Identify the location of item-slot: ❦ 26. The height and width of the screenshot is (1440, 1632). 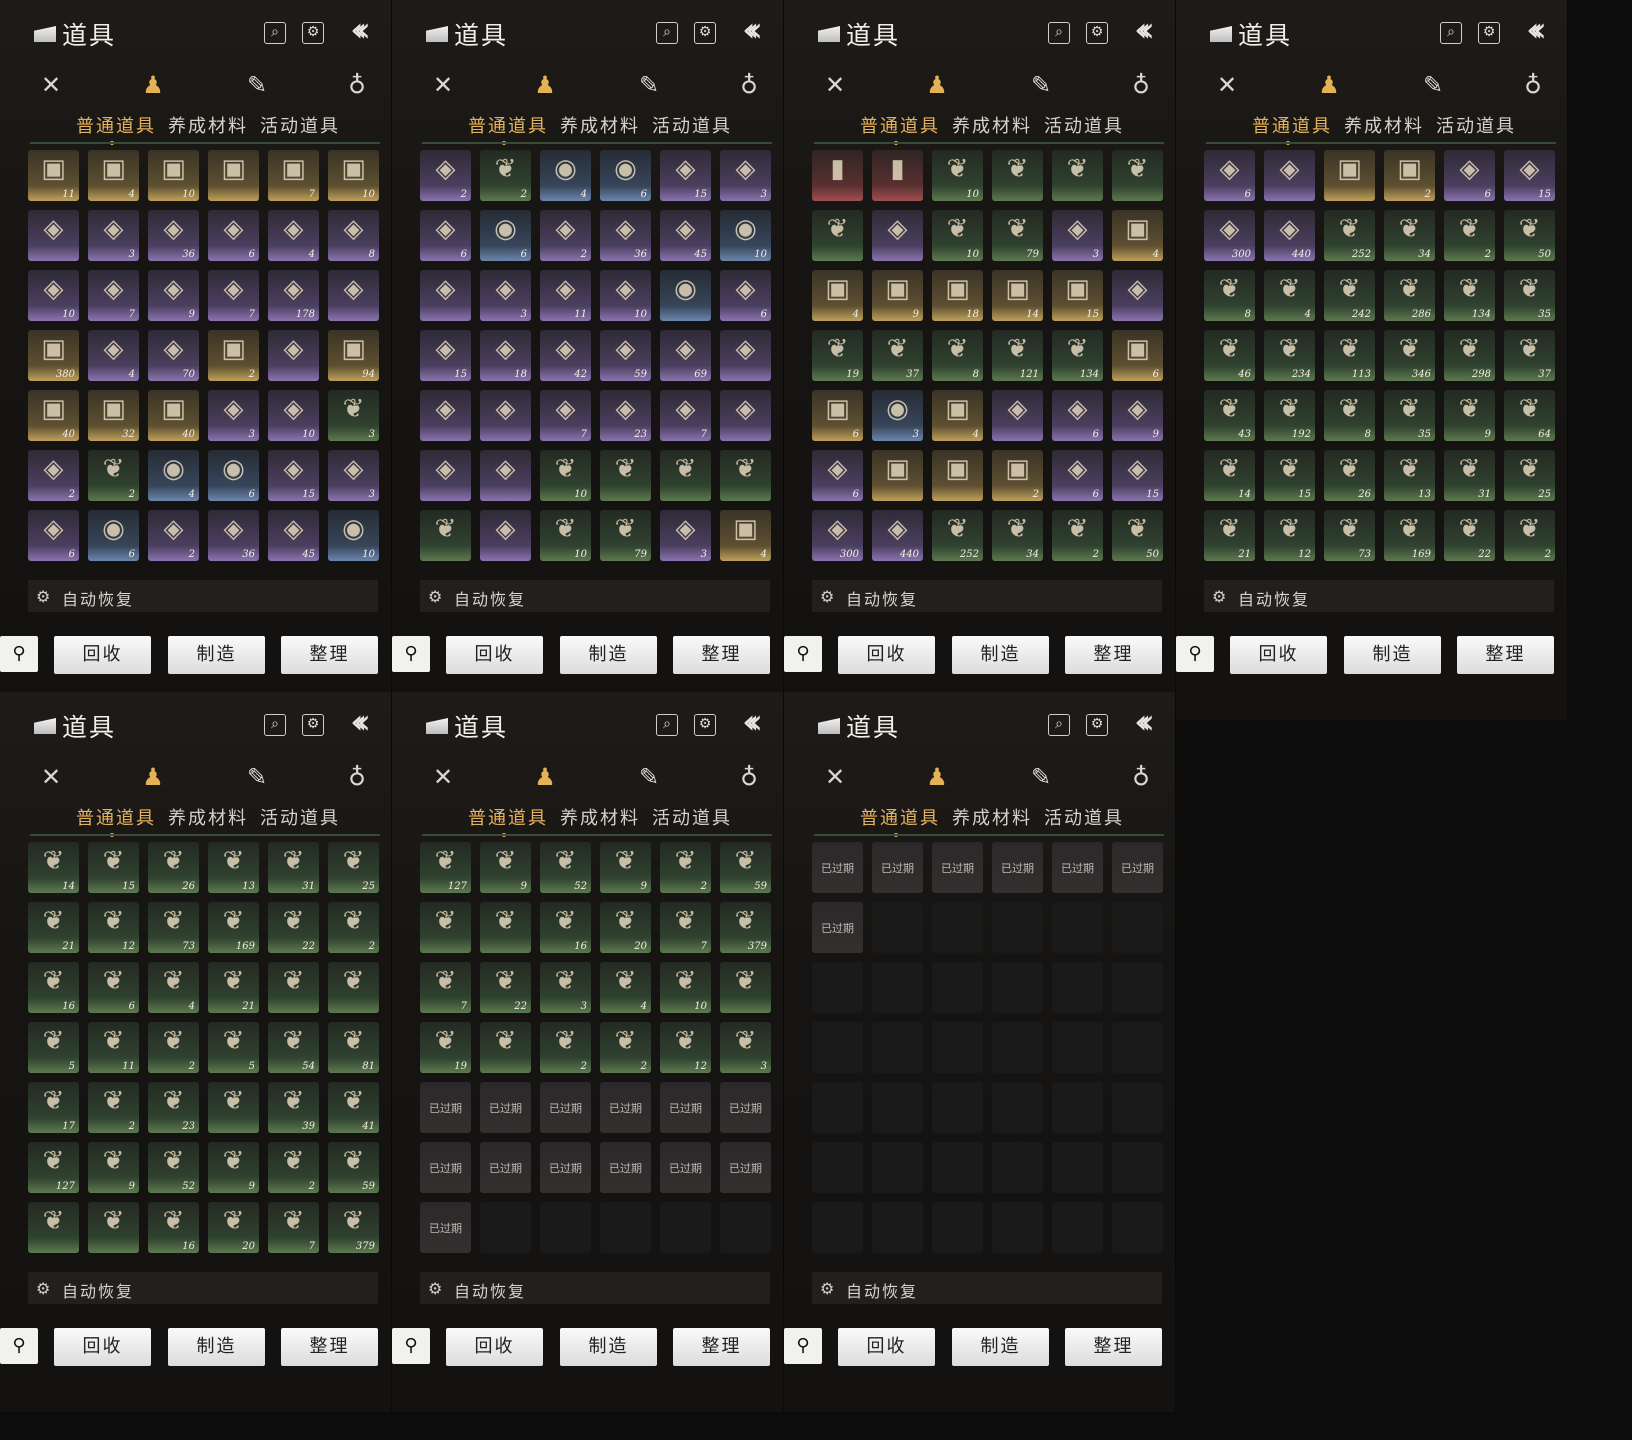
(173, 867).